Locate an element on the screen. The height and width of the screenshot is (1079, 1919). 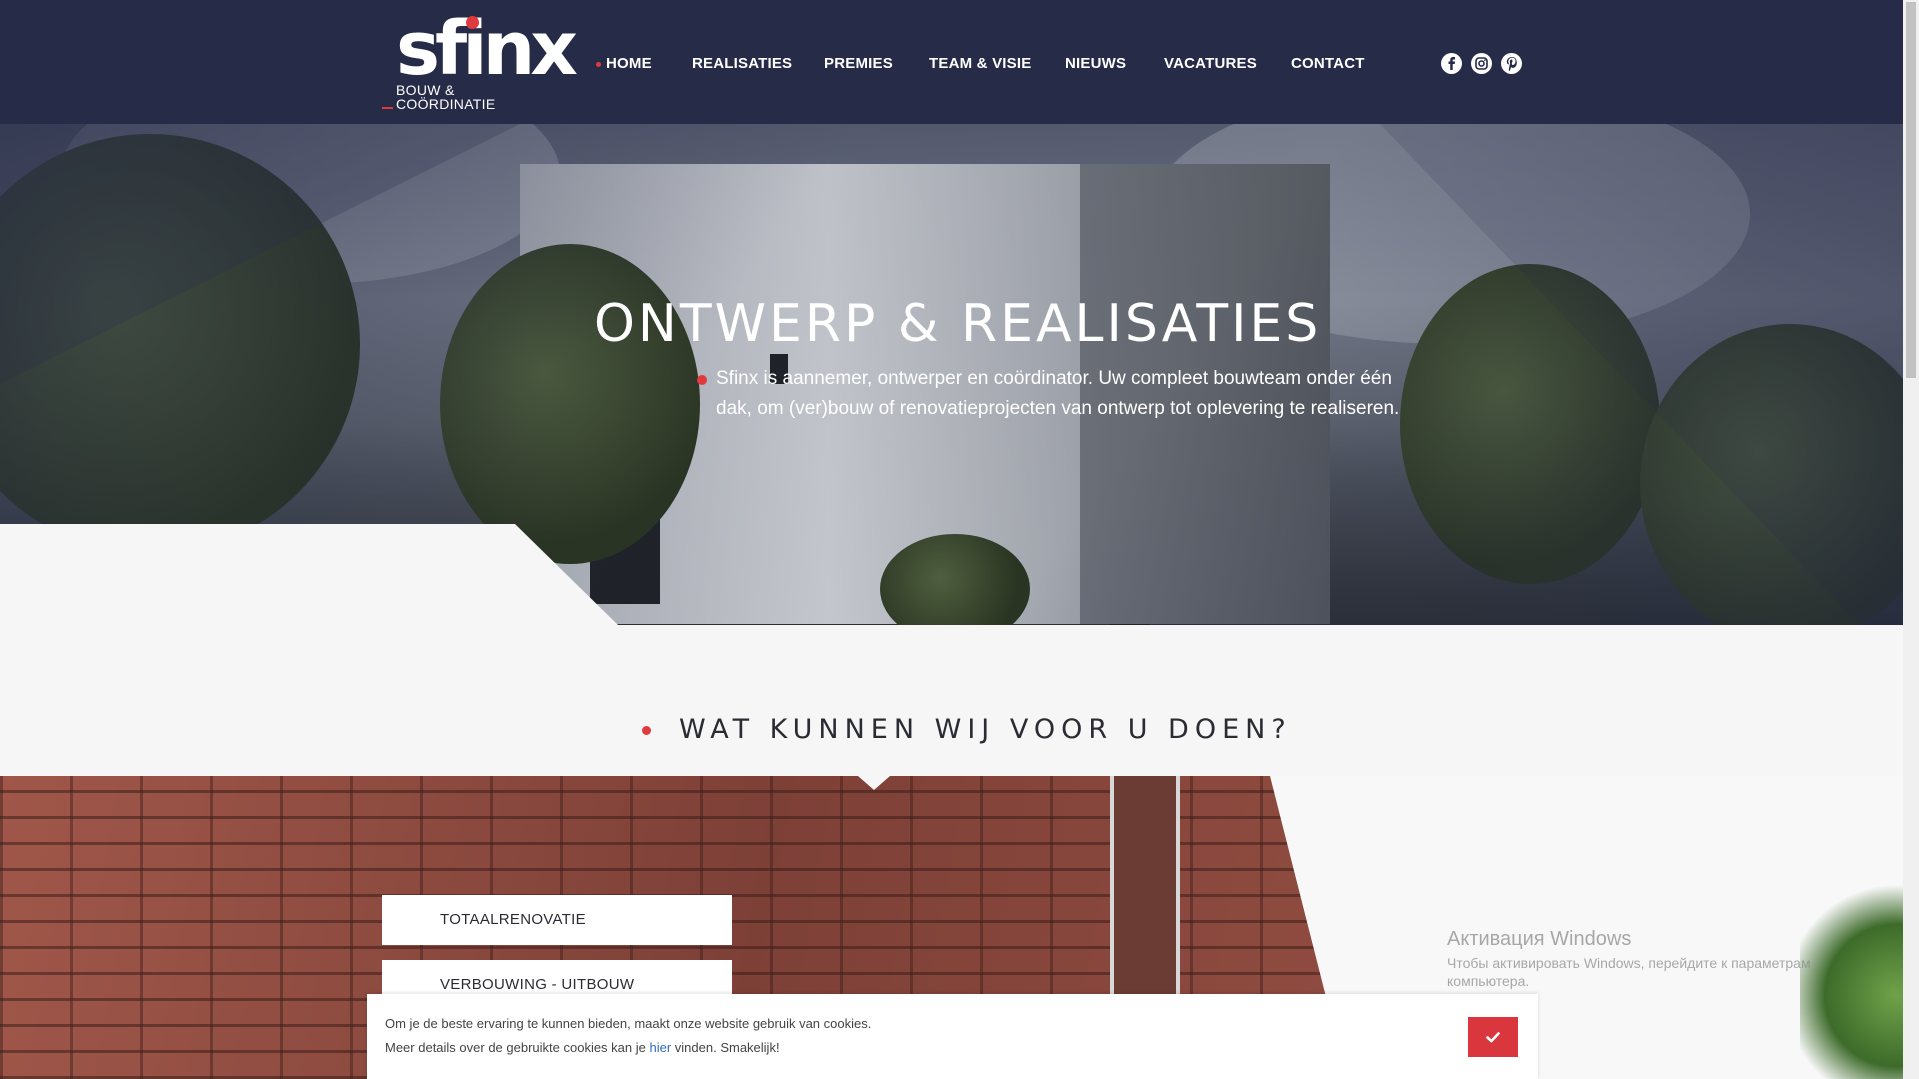
section-notch is located at coordinates (874, 783).